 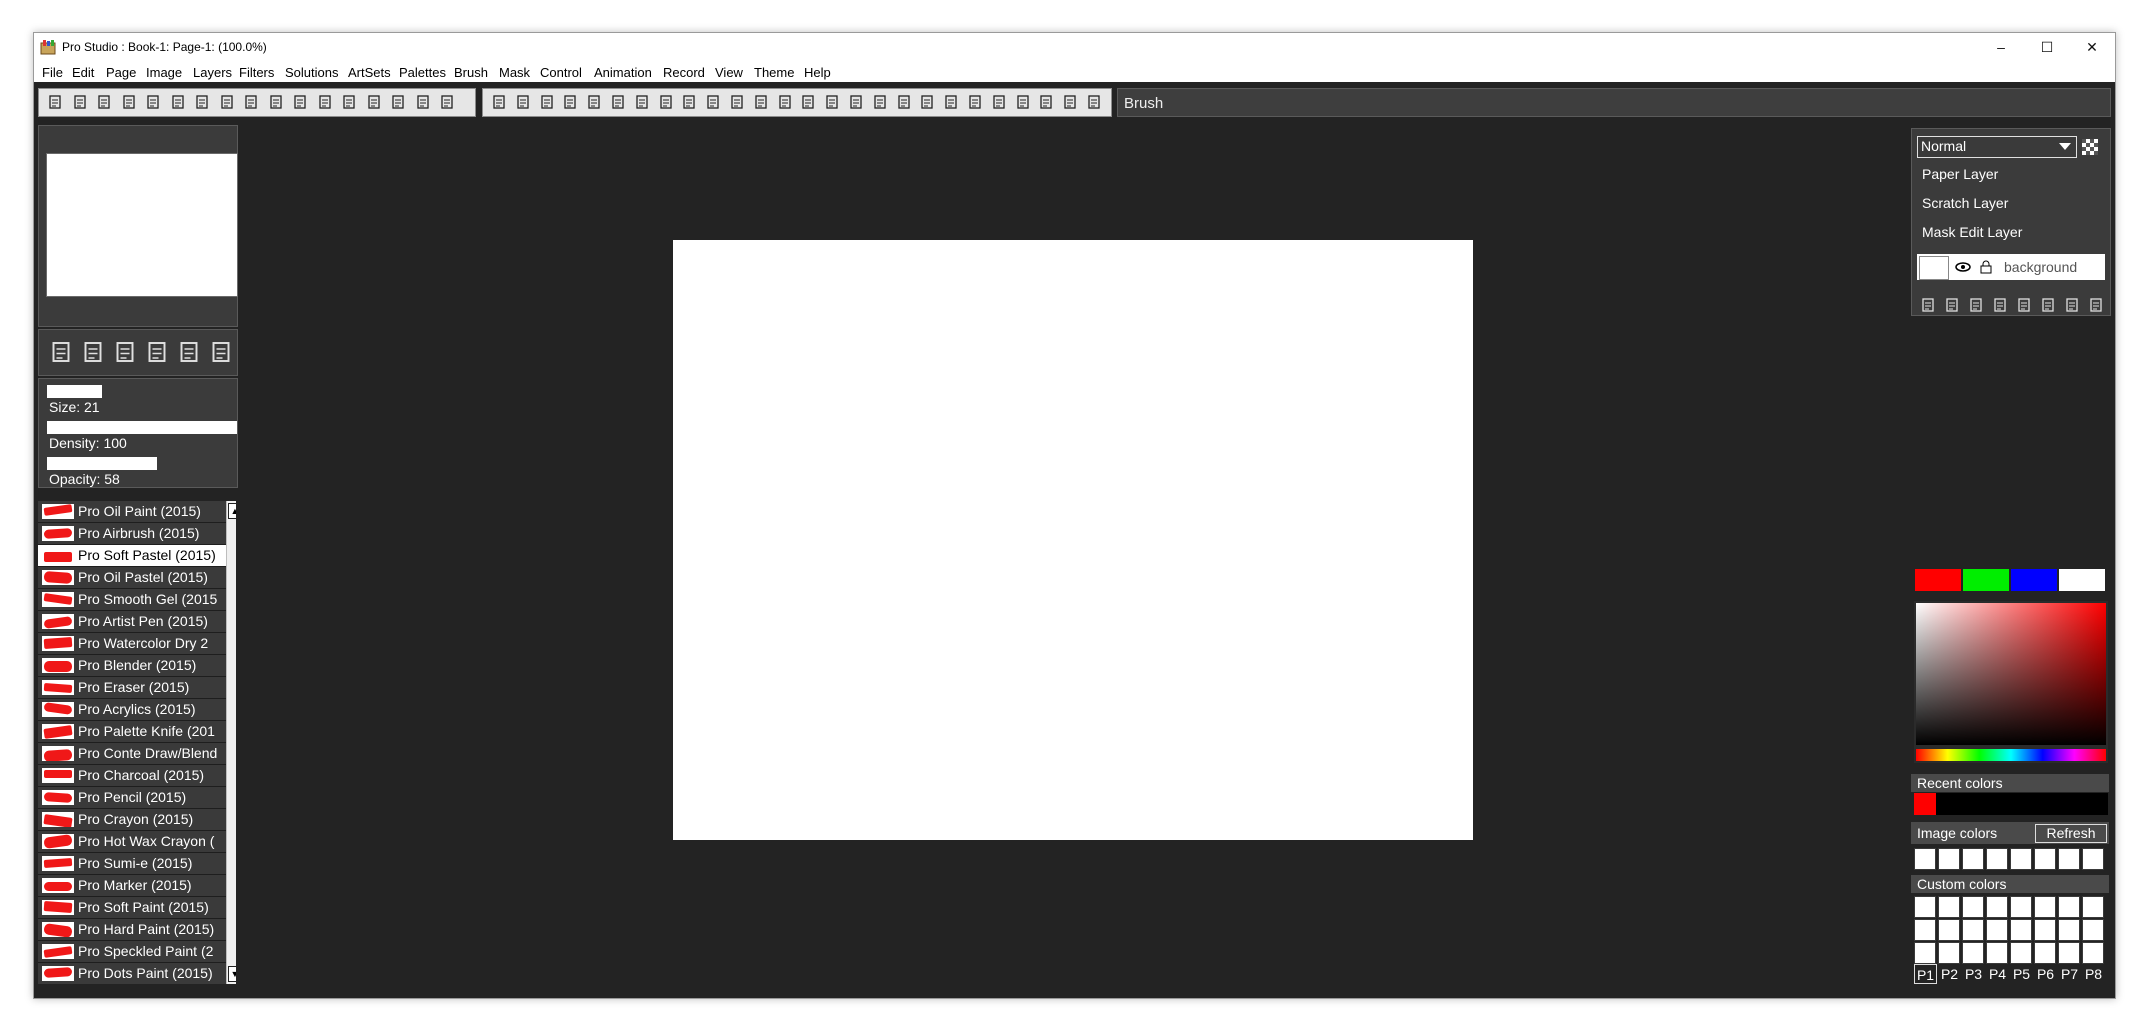 I want to click on menu-view: View, so click(x=729, y=72).